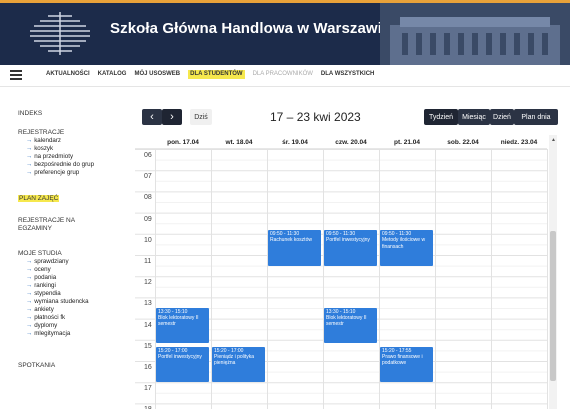 The height and width of the screenshot is (409, 570). What do you see at coordinates (46, 220) in the screenshot?
I see `sidebar-rejestracje-egzaminy-1: REJESTRACJE NA` at bounding box center [46, 220].